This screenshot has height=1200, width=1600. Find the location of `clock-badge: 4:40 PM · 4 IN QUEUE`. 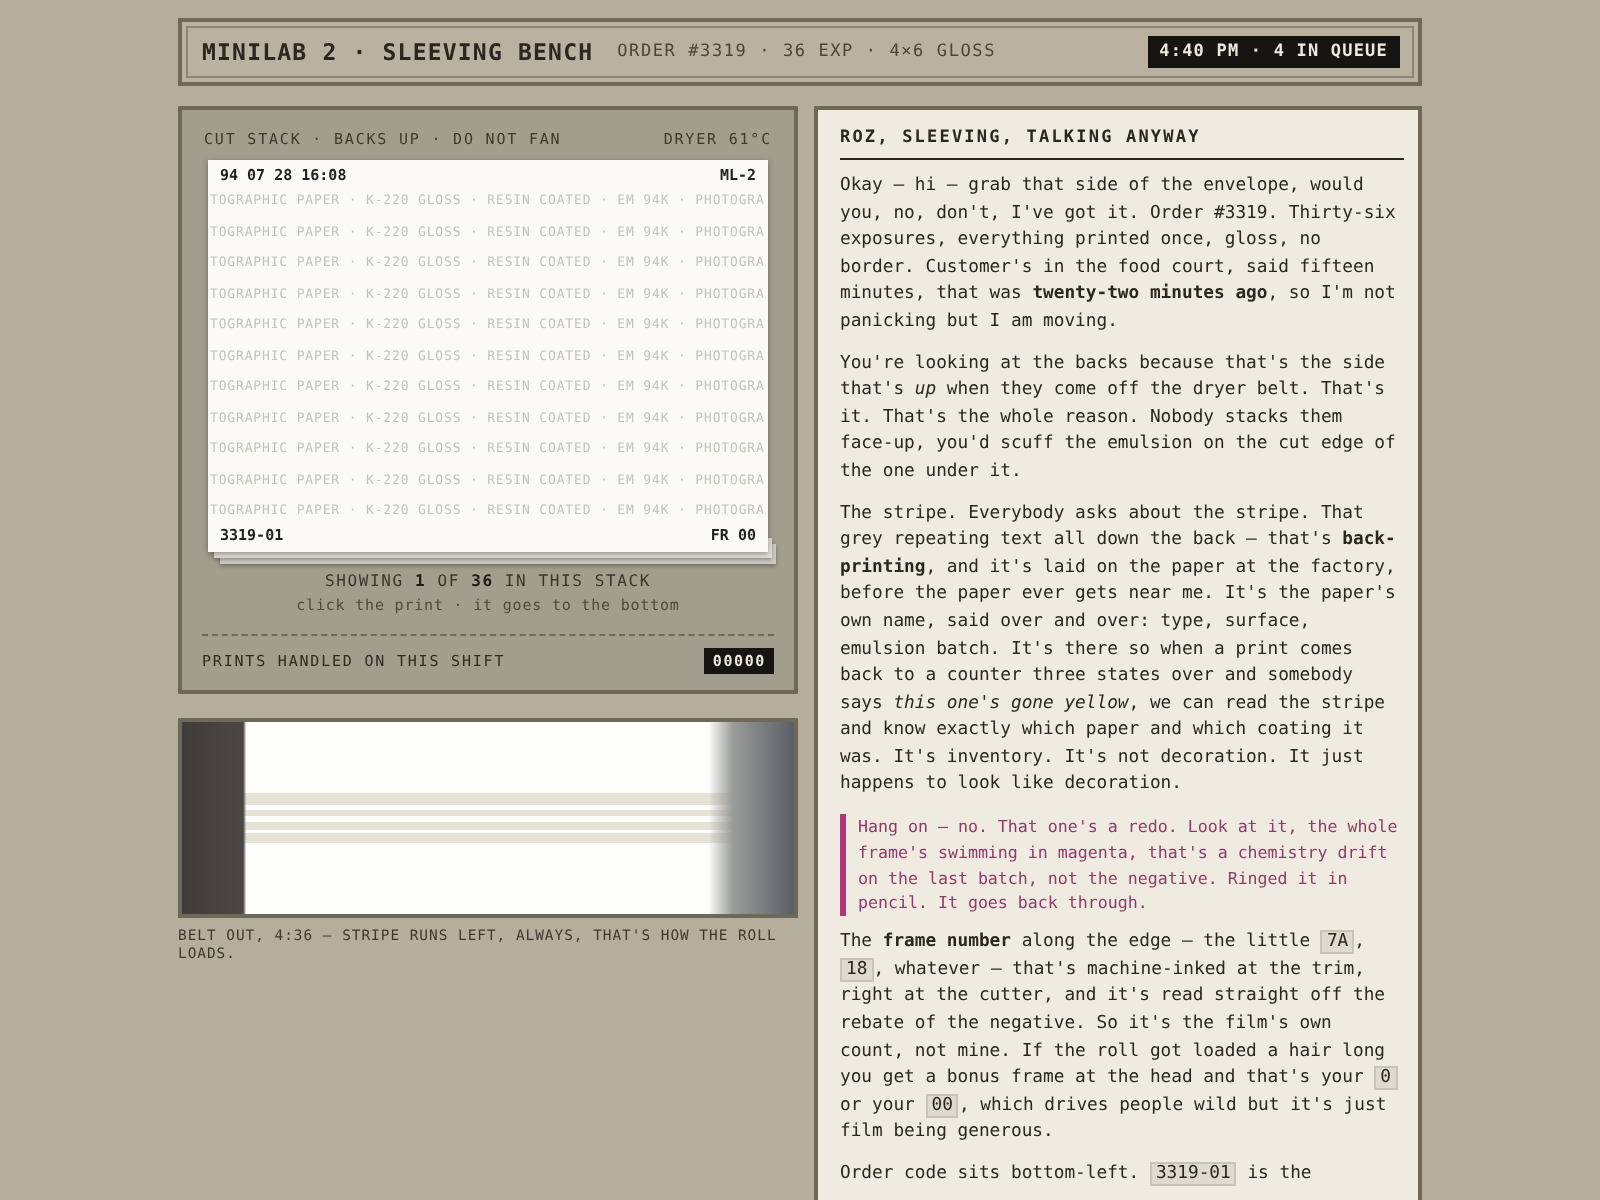

clock-badge: 4:40 PM · 4 IN QUEUE is located at coordinates (1273, 52).